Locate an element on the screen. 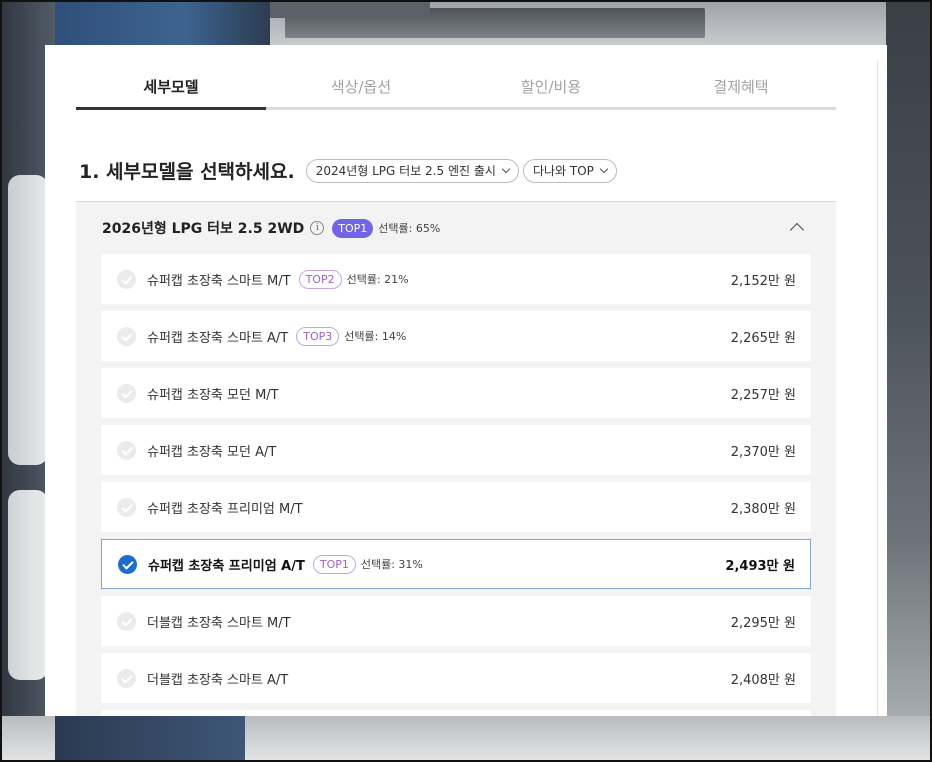 Image resolution: width=932 pixels, height=762 pixels. trim-name: 슈퍼캡 초장축 스마트 A/T is located at coordinates (218, 338).